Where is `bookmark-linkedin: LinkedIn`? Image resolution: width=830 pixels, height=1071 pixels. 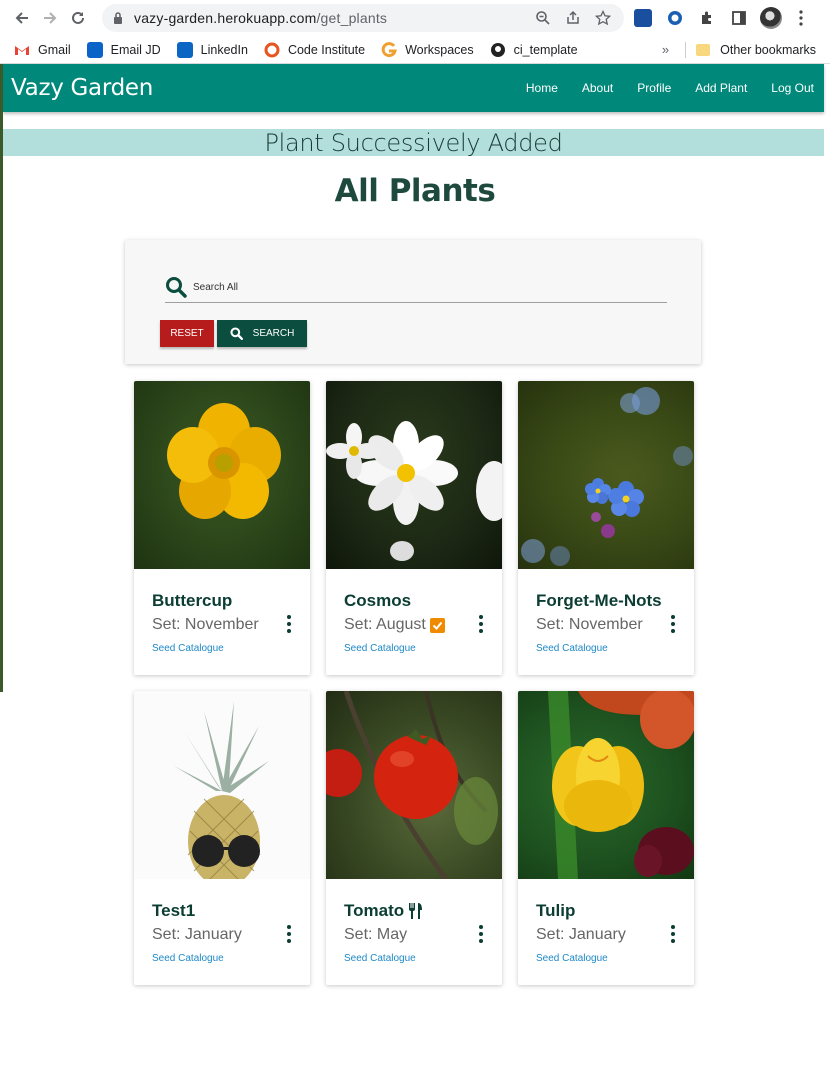
bookmark-linkedin: LinkedIn is located at coordinates (212, 49).